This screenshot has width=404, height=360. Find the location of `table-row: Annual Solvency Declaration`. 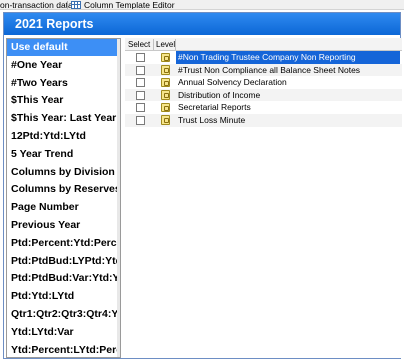

table-row: Annual Solvency Declaration is located at coordinates (263, 82).